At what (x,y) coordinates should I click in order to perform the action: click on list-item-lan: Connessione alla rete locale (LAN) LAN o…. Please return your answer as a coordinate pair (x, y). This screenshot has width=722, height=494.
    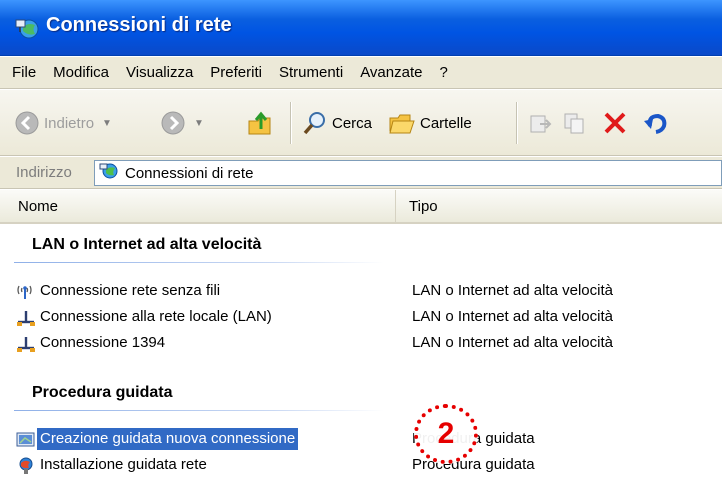
    Looking at the image, I should click on (361, 318).